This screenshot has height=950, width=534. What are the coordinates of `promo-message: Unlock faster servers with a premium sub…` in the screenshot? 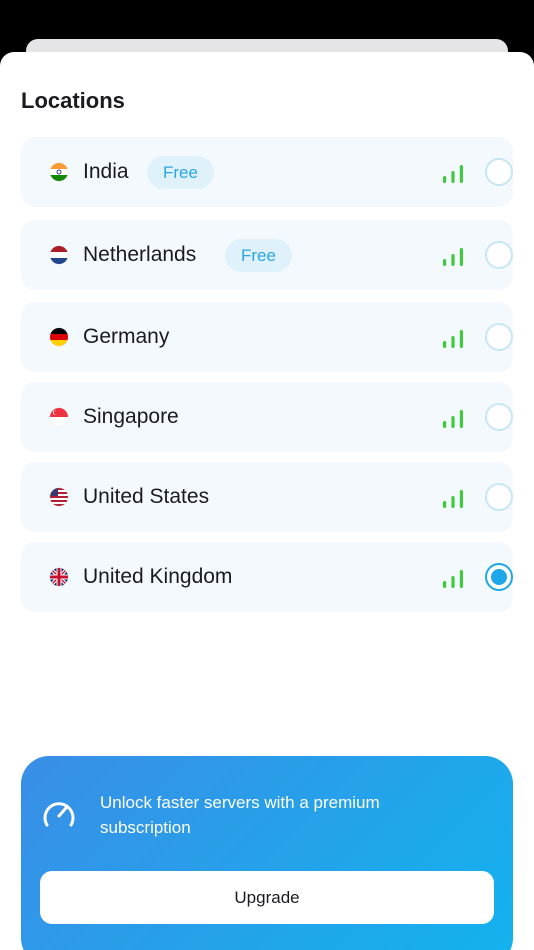 It's located at (240, 815).